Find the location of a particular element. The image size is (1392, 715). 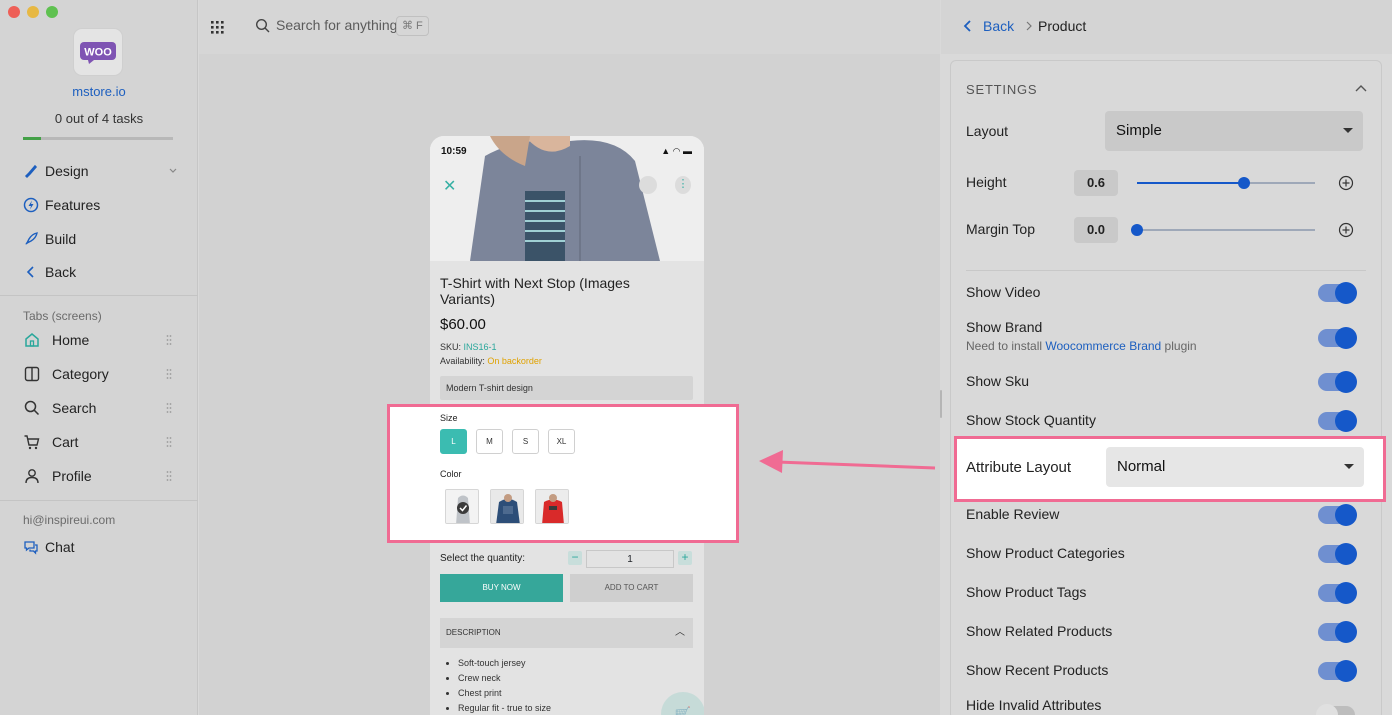

status-time: 10:59 is located at coordinates (454, 151).